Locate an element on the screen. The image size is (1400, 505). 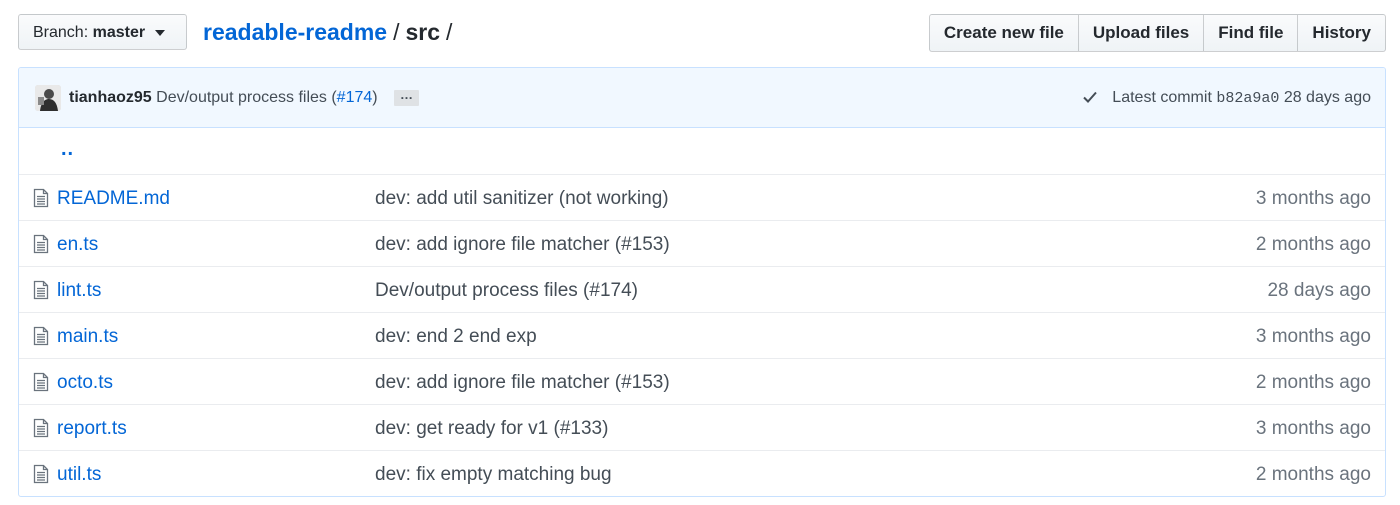
branch-label: Branch: is located at coordinates (61, 32).